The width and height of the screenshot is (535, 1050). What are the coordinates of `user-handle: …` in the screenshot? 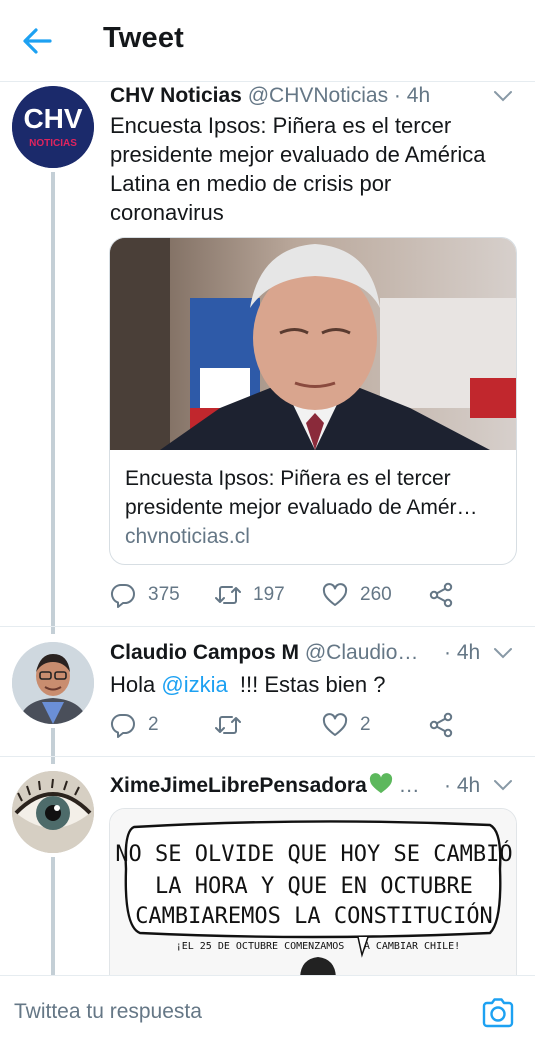 It's located at (409, 785).